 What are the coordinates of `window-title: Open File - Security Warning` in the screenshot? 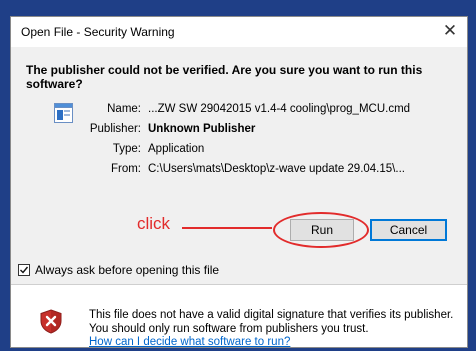 It's located at (98, 32).